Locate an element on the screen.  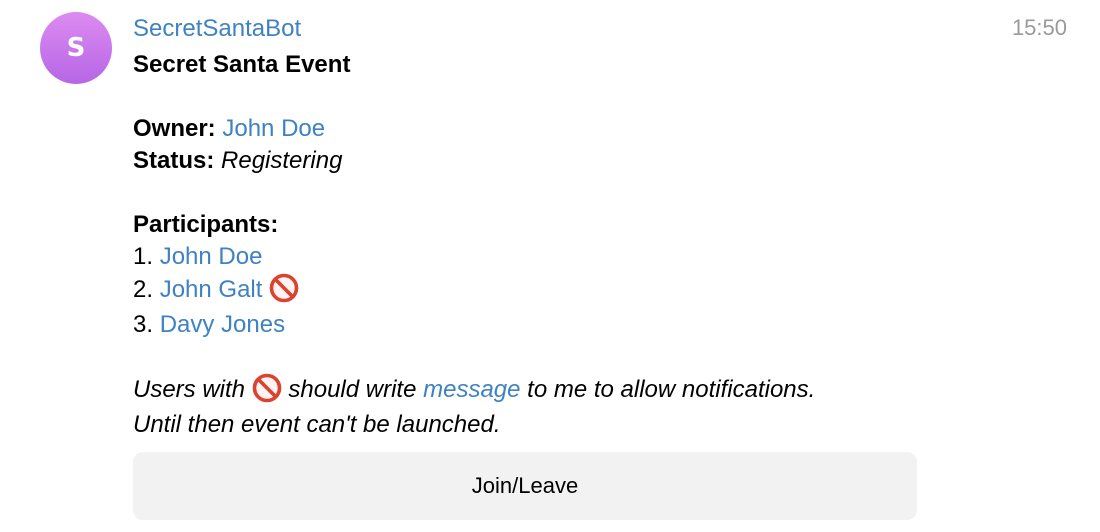
status-label: Status: is located at coordinates (174, 160).